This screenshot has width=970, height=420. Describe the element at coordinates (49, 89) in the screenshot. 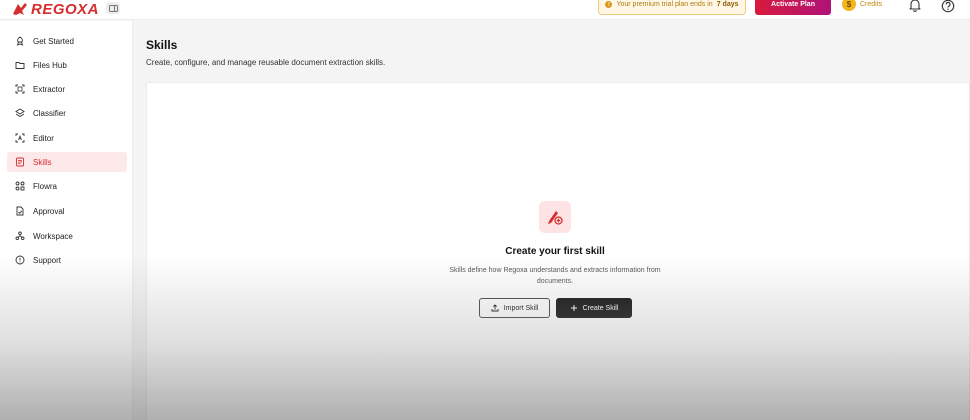

I see `sidebar-item-label: Extractor` at that location.